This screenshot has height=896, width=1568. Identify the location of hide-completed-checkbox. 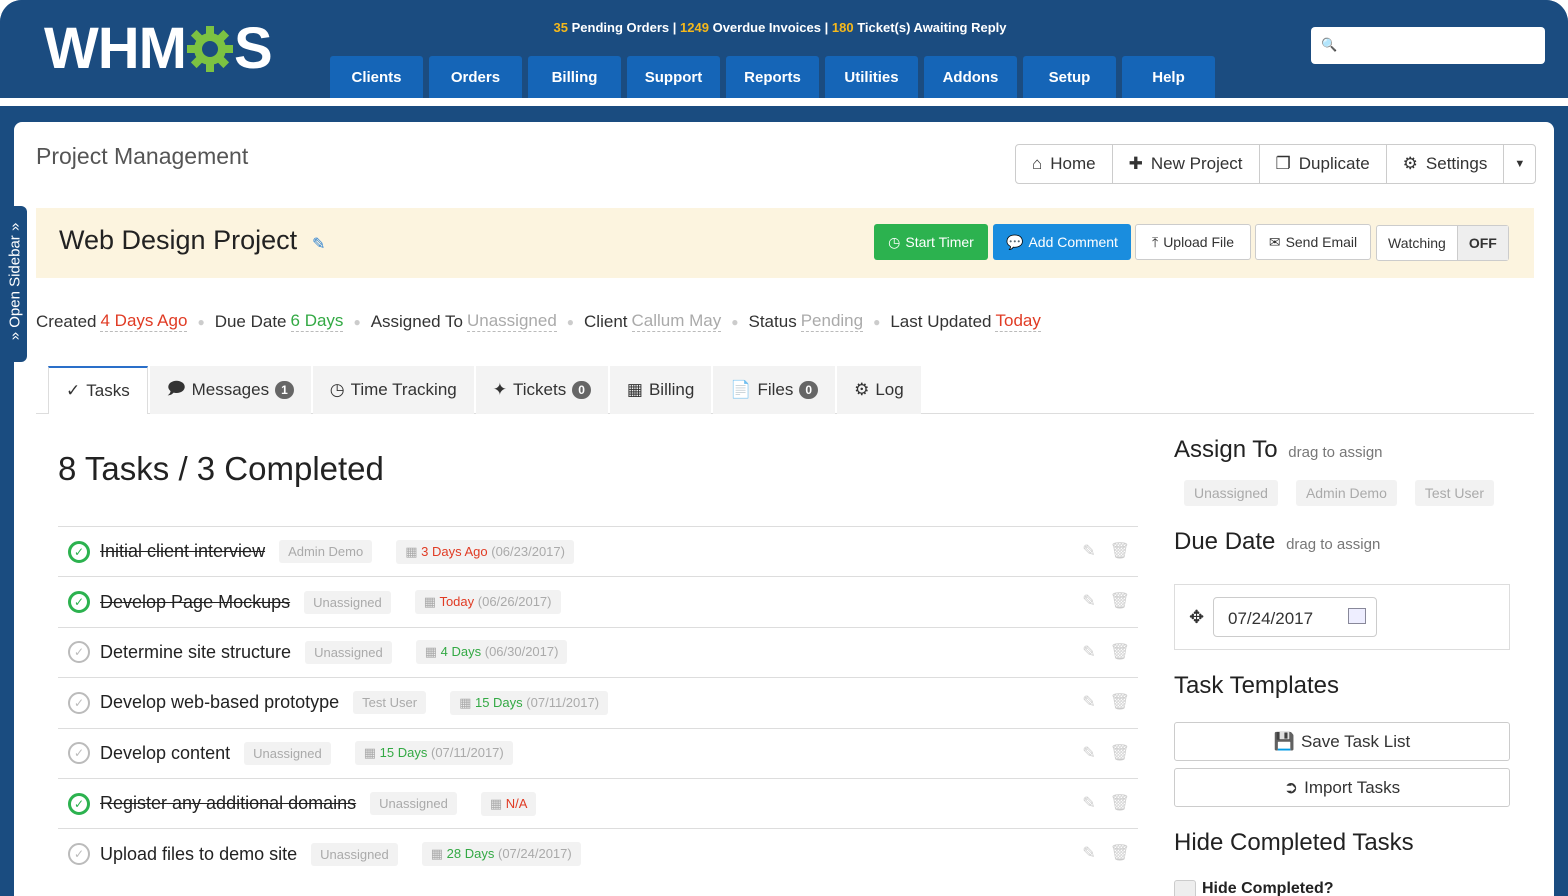
(1185, 888).